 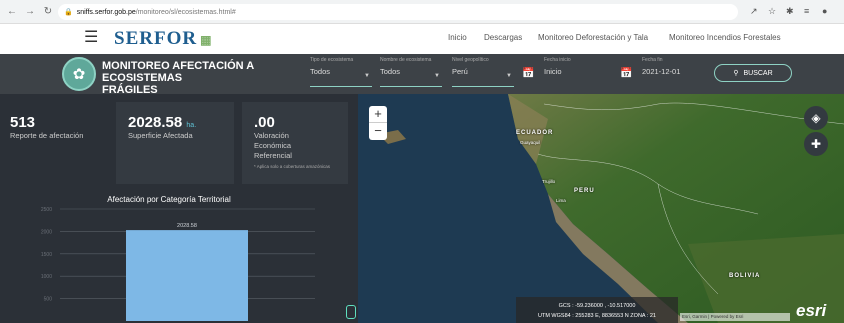 What do you see at coordinates (48, 12) in the screenshot?
I see `reload-icon: ↻` at bounding box center [48, 12].